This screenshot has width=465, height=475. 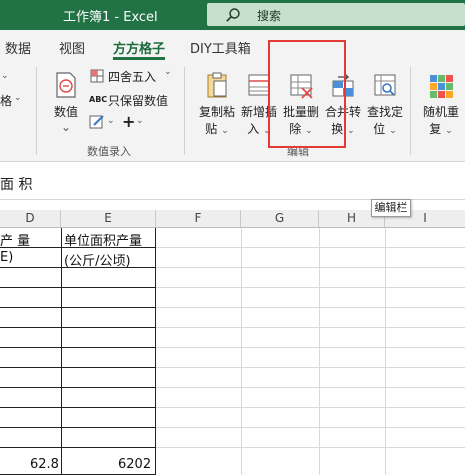 What do you see at coordinates (110, 17) in the screenshot?
I see `window-title: 工作簿1 - Excel` at bounding box center [110, 17].